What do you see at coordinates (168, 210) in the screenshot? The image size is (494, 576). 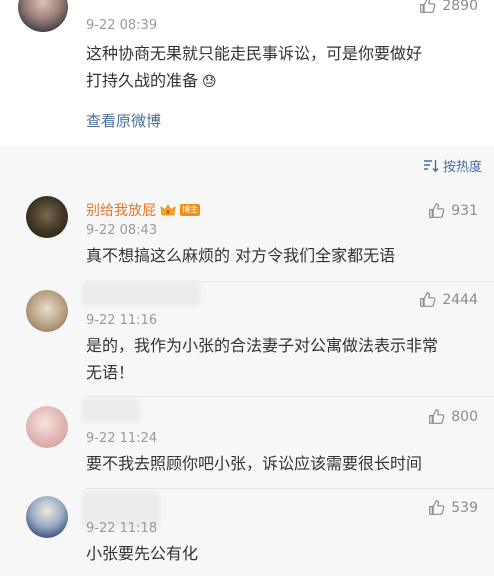 I see `crown-icon` at bounding box center [168, 210].